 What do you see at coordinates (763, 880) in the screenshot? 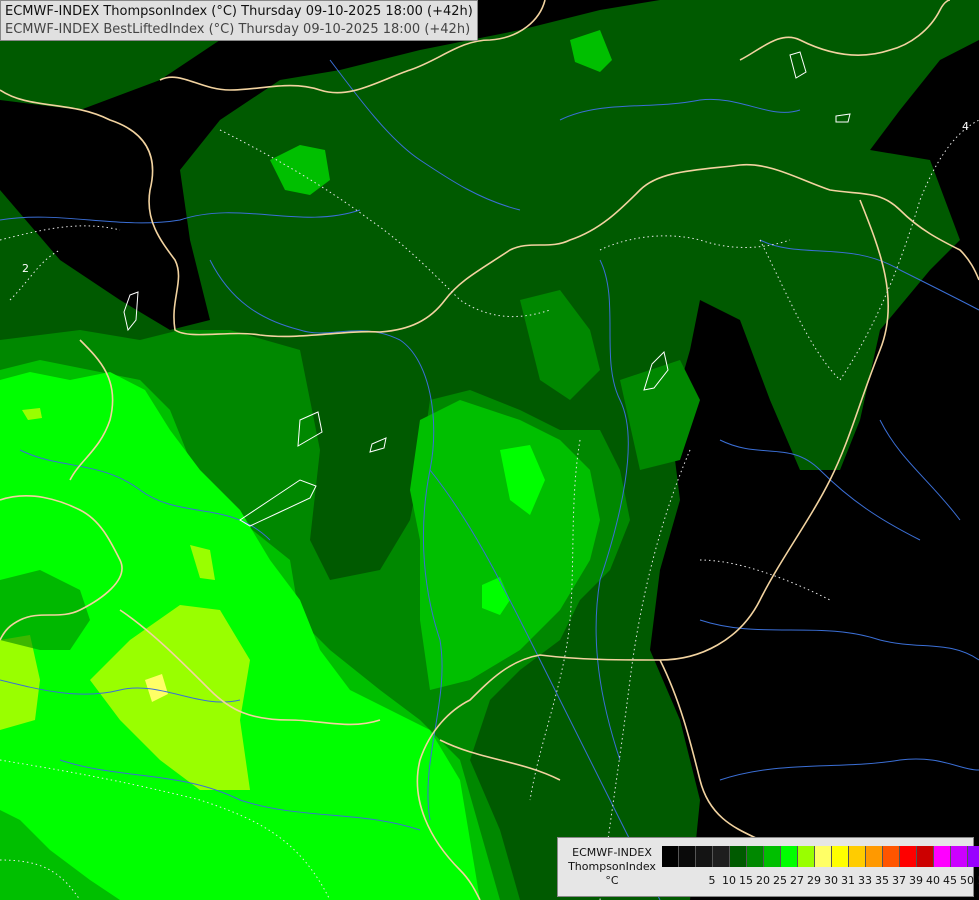
I see `legend-tick-label: 20` at bounding box center [763, 880].